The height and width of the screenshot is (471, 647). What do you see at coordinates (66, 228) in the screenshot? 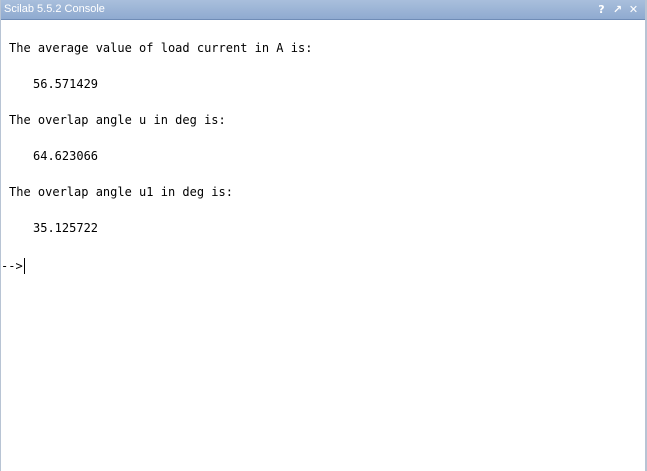
I see `output-value-overlap-angle-u1: 35.125722` at bounding box center [66, 228].